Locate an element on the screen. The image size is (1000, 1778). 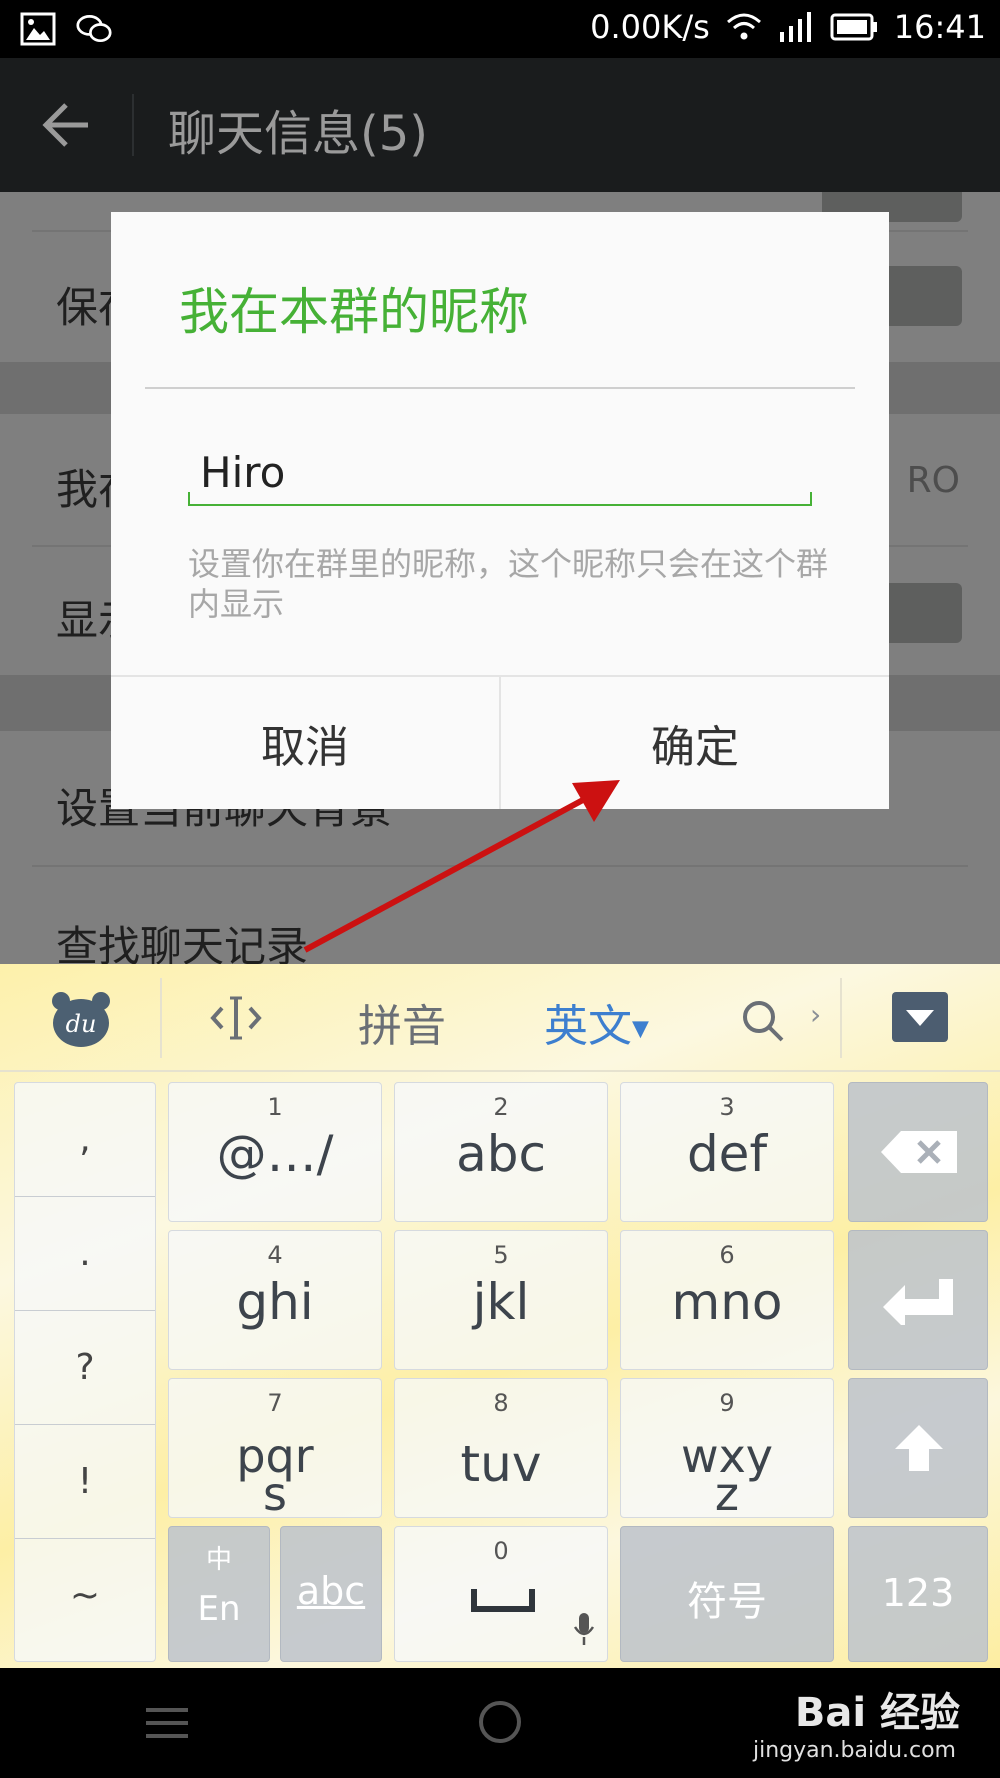
home-icon is located at coordinates (500, 1722).